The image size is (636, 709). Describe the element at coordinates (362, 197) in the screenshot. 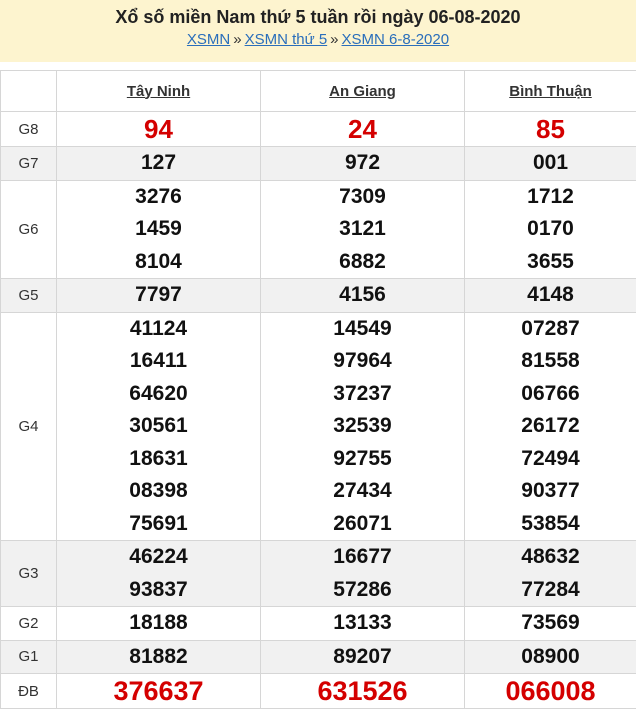

I see `prize-number: 7309` at that location.